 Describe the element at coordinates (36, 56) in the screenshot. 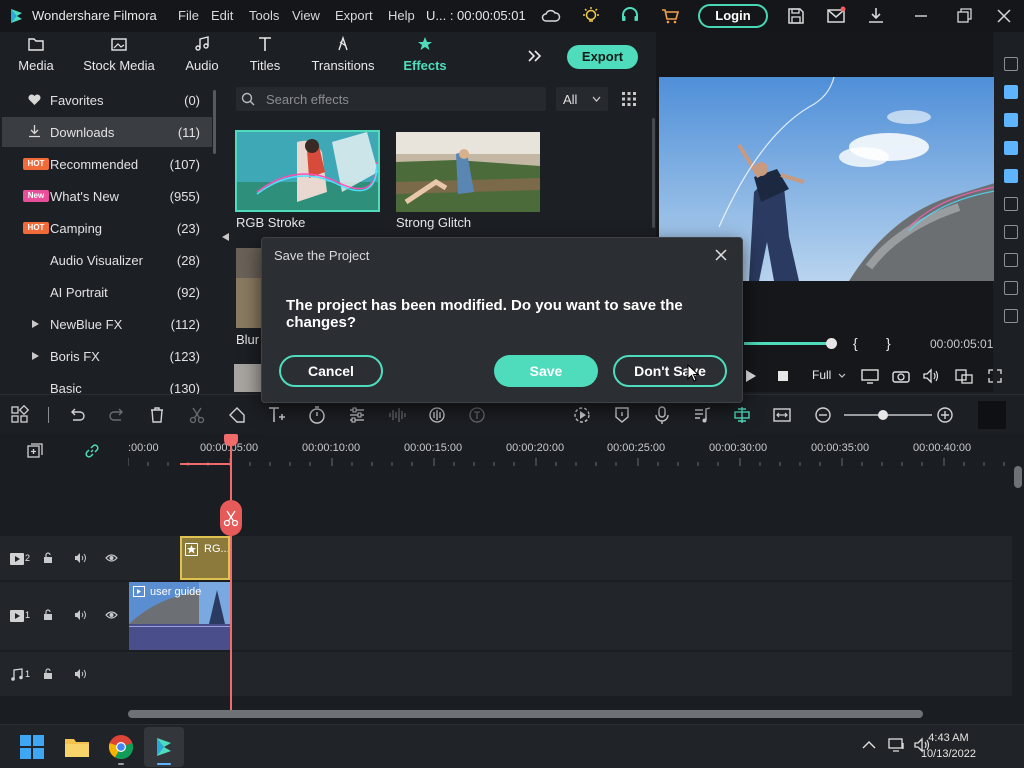

I see `tab-media: Media` at that location.